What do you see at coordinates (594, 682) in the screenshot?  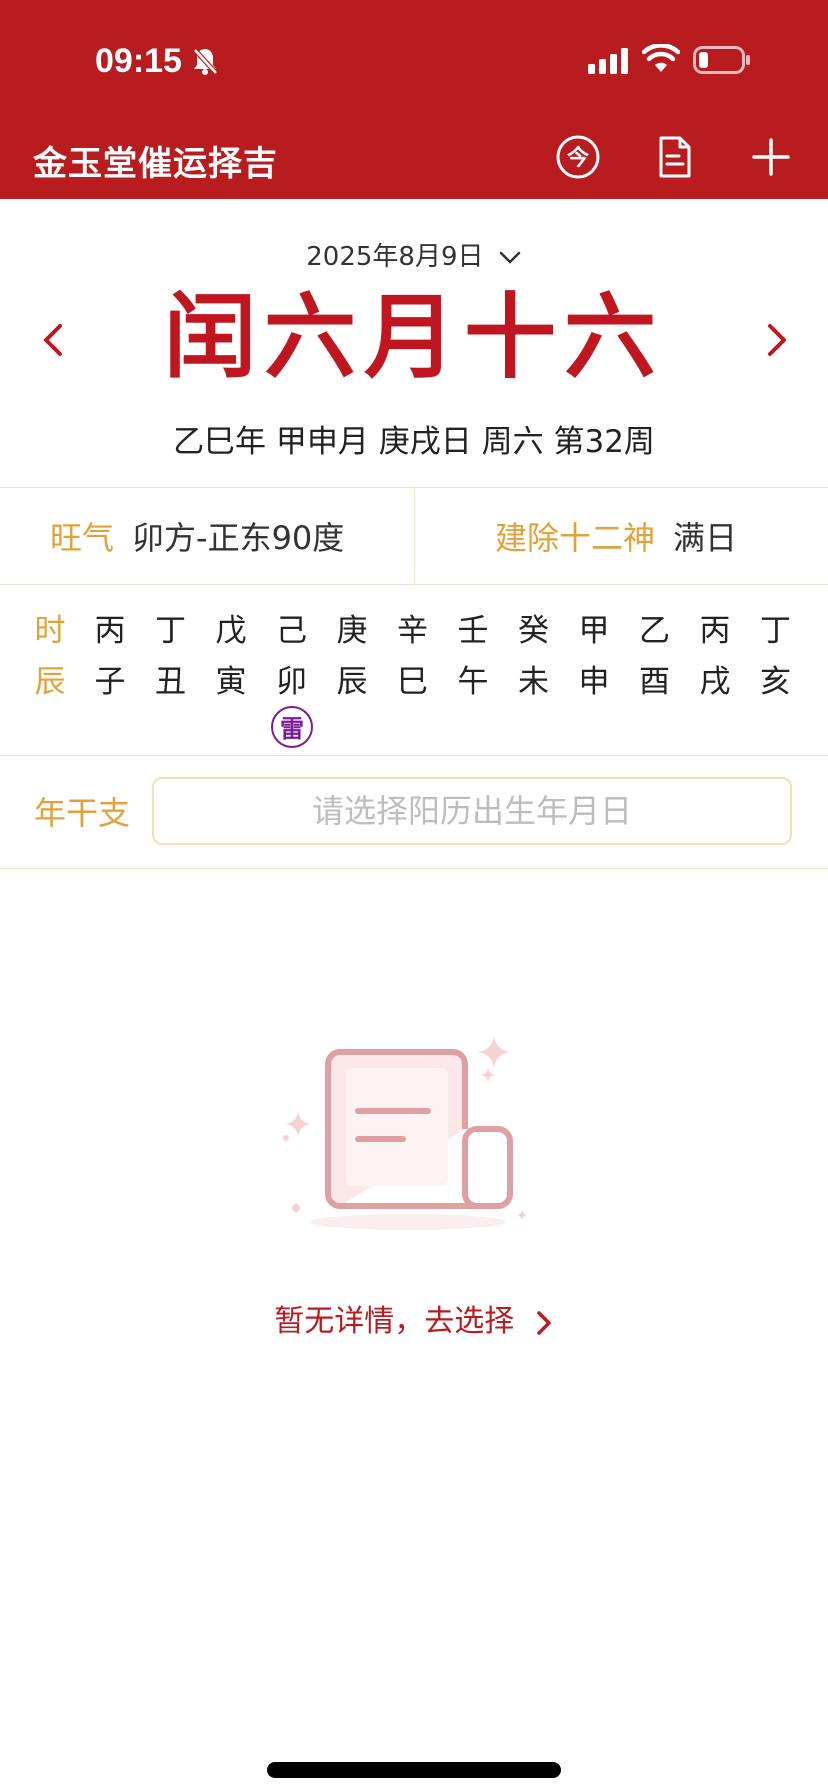 I see `hour-branch-cell: 申` at bounding box center [594, 682].